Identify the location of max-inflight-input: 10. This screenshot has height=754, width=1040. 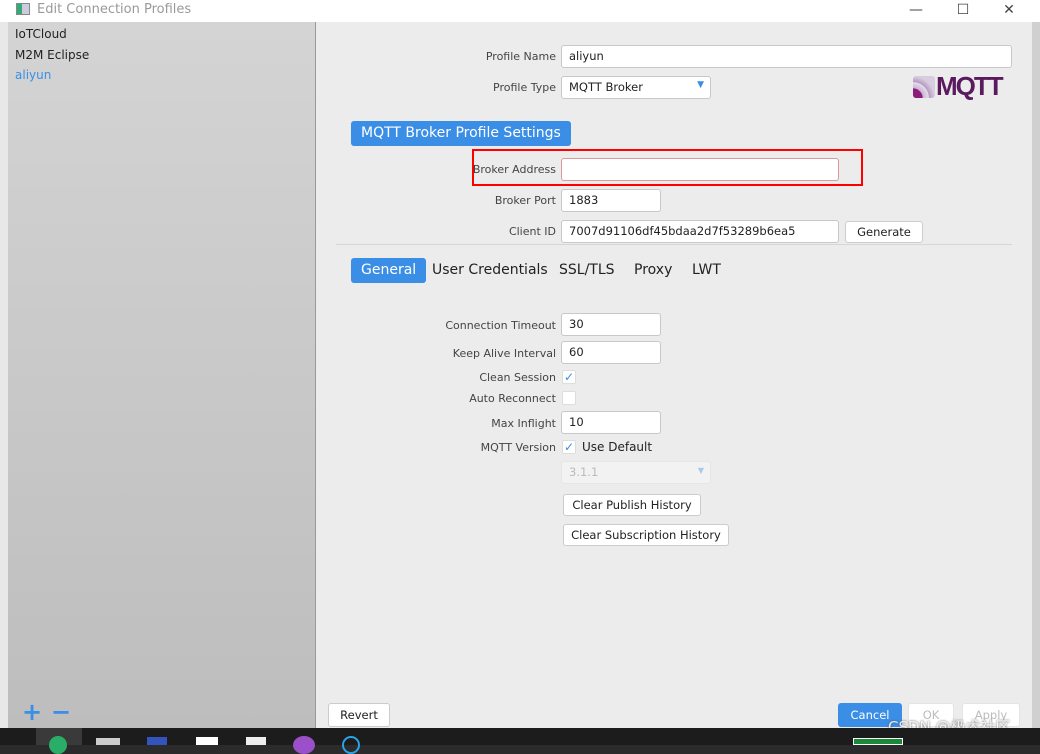
(611, 422).